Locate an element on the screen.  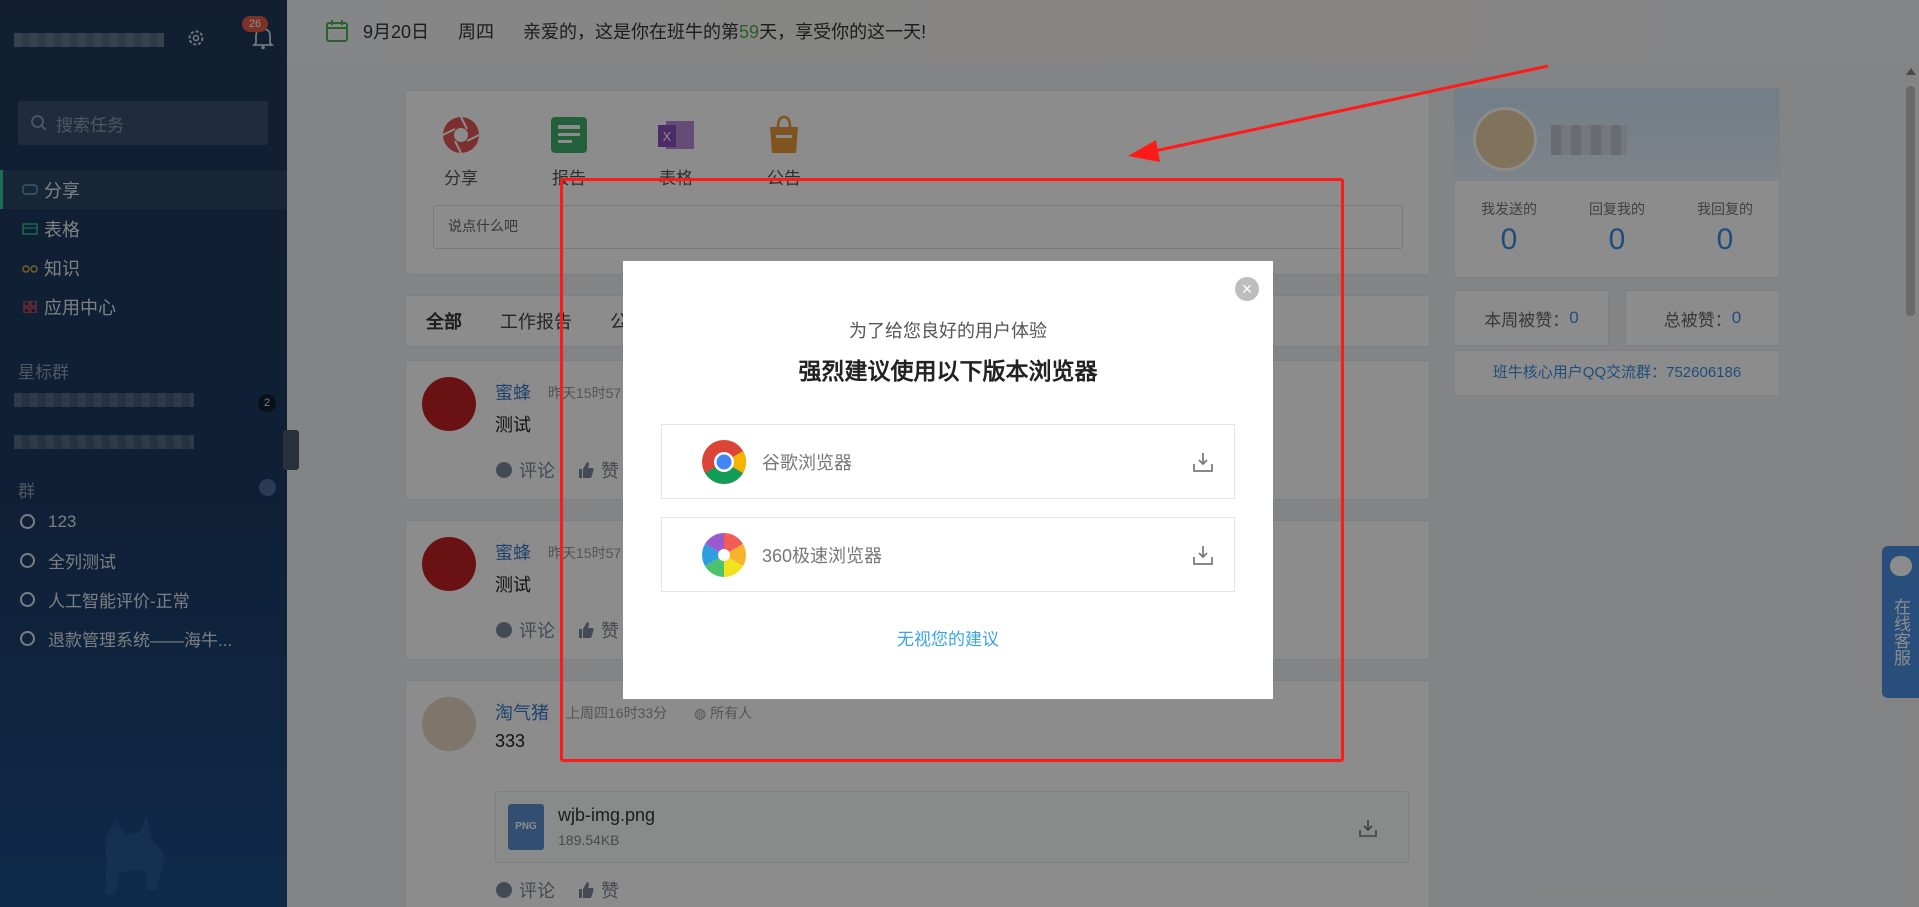
browser-name: 谷歌浏览器 is located at coordinates (807, 462).